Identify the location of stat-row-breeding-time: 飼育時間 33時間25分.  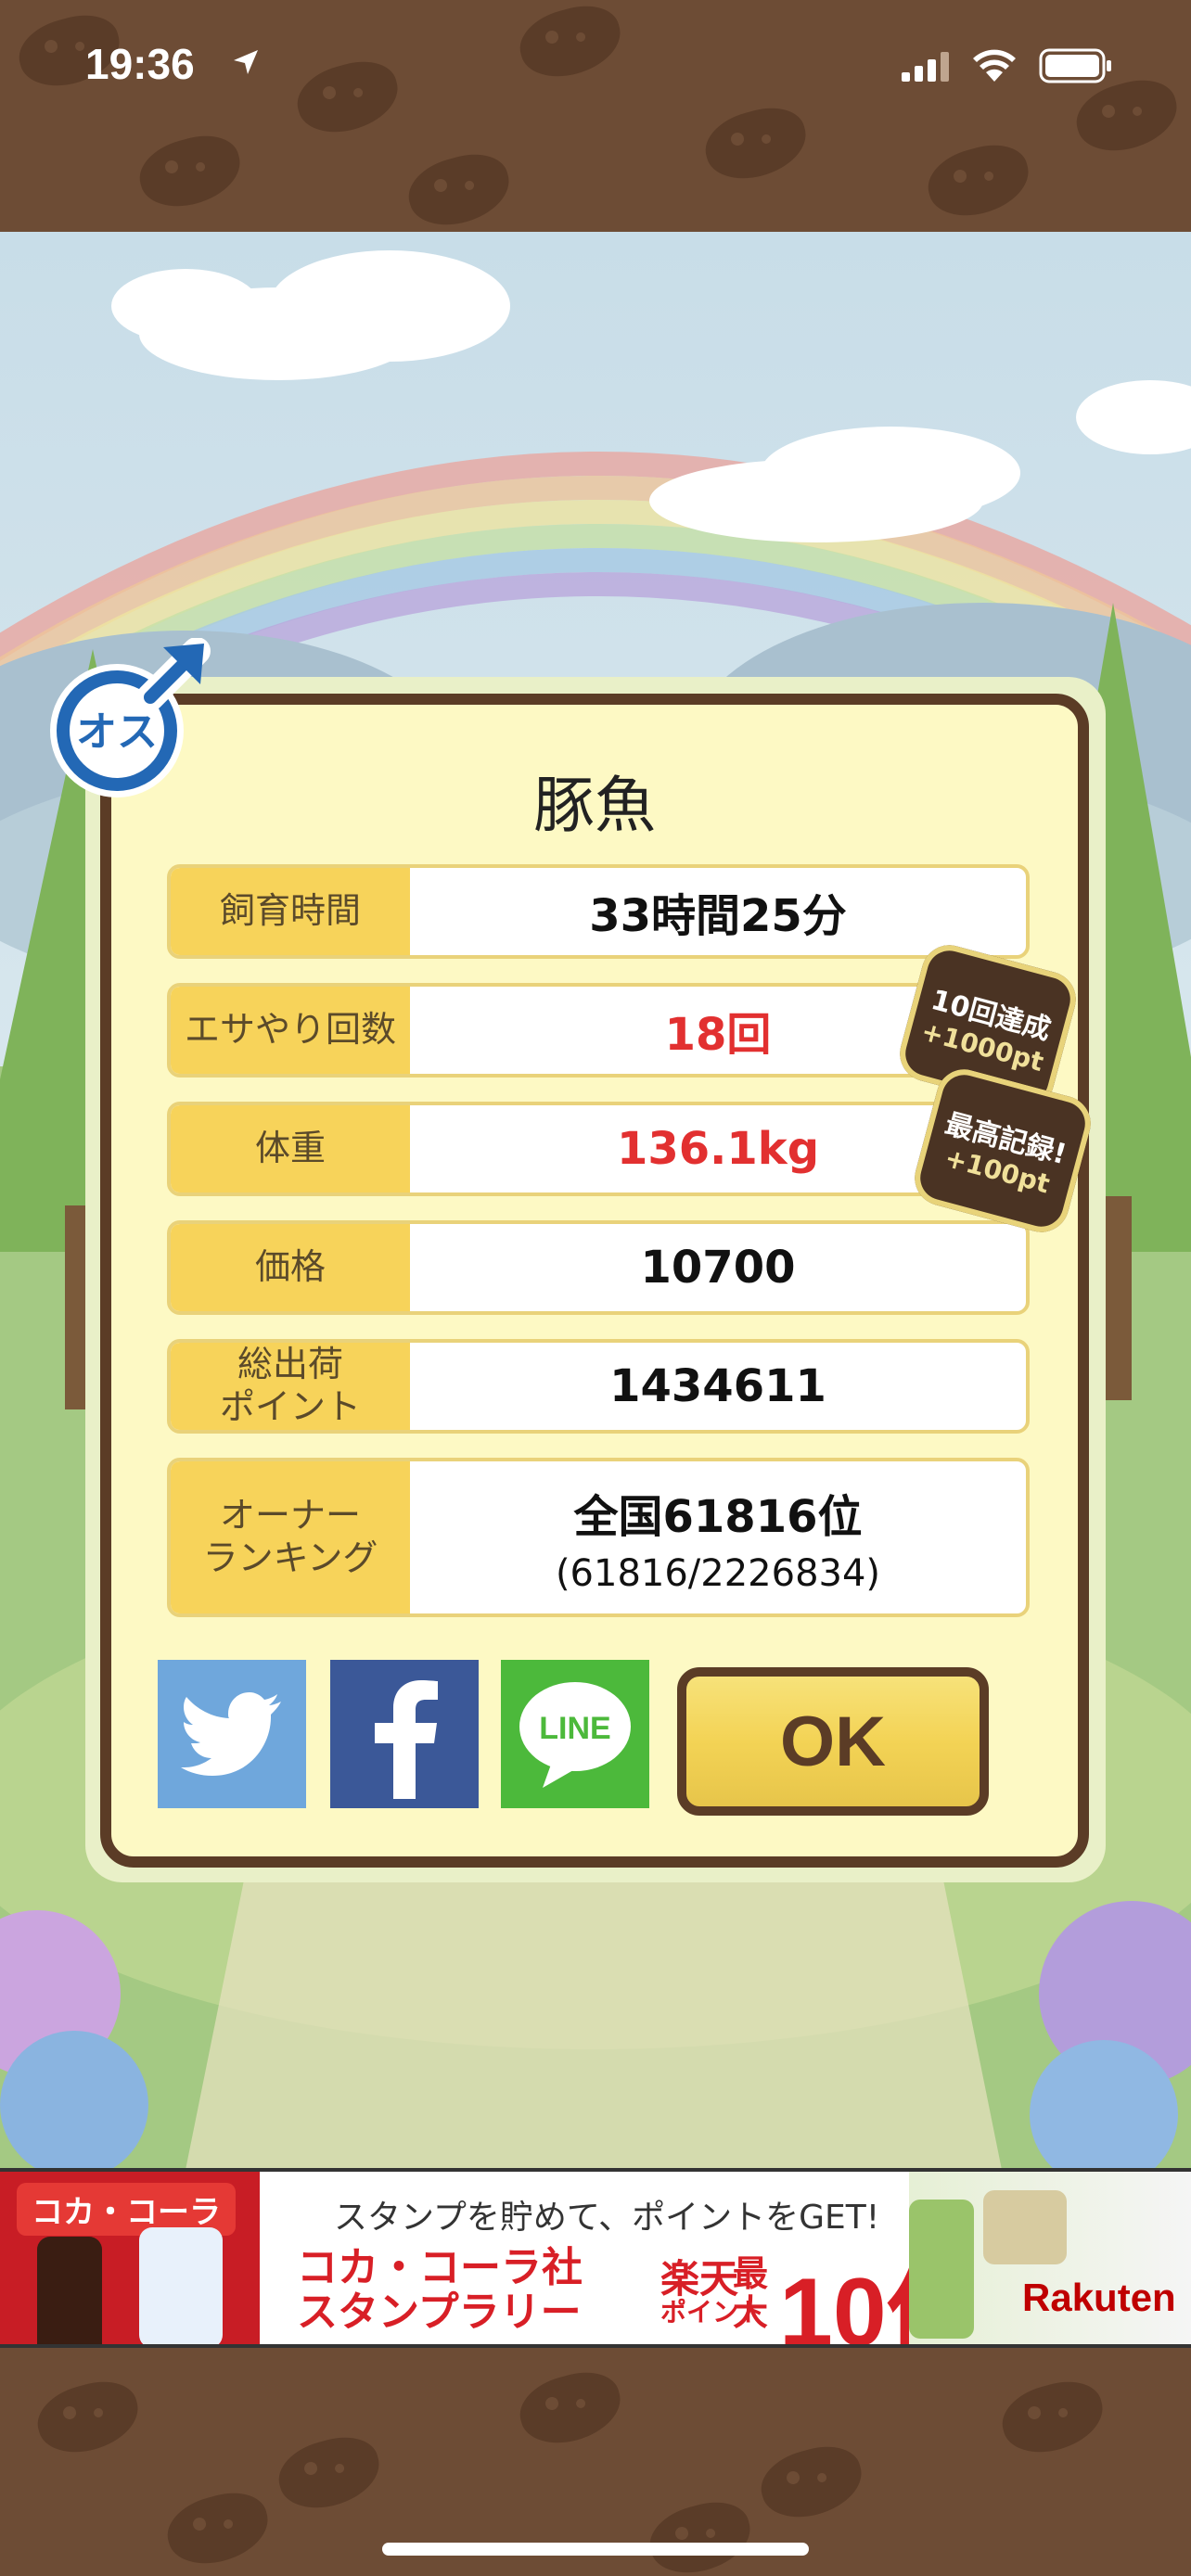
(598, 911).